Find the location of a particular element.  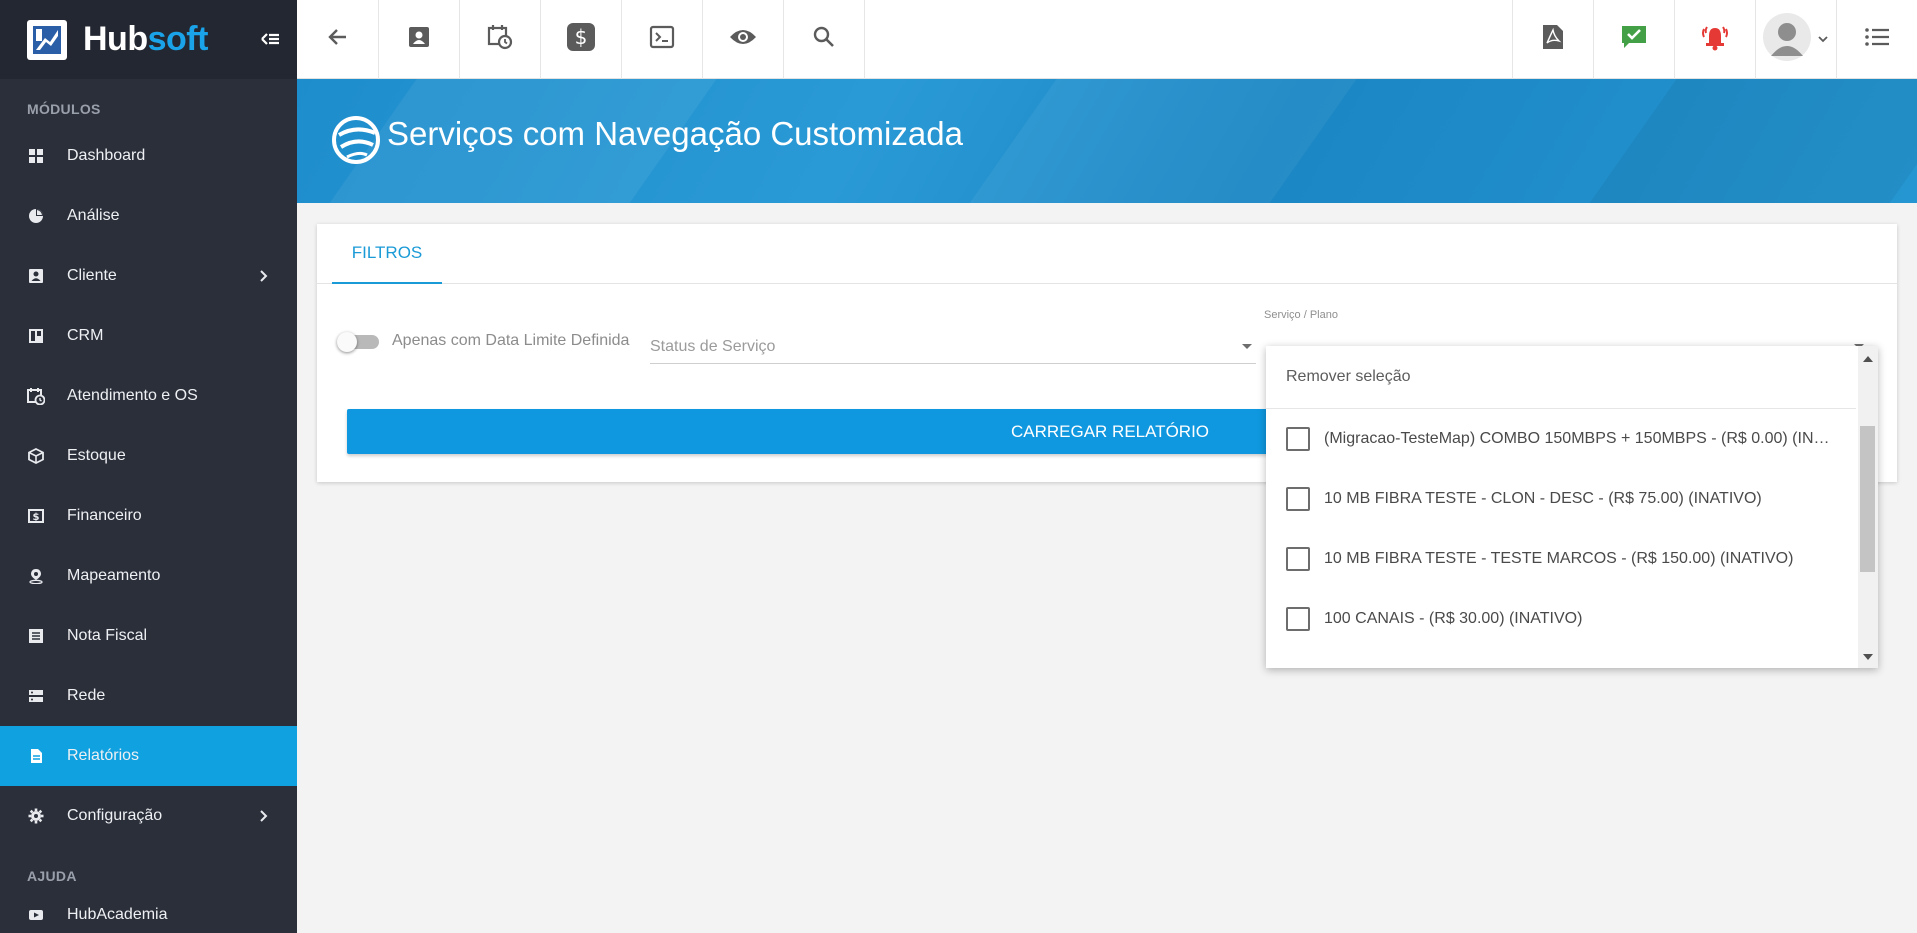

sidebar-item-label: Estoque is located at coordinates (96, 455).